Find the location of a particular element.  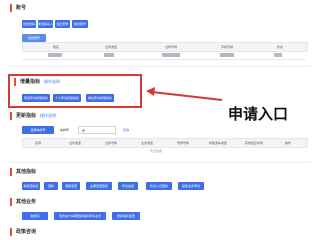

update-button: 更新 is located at coordinates (51, 186).